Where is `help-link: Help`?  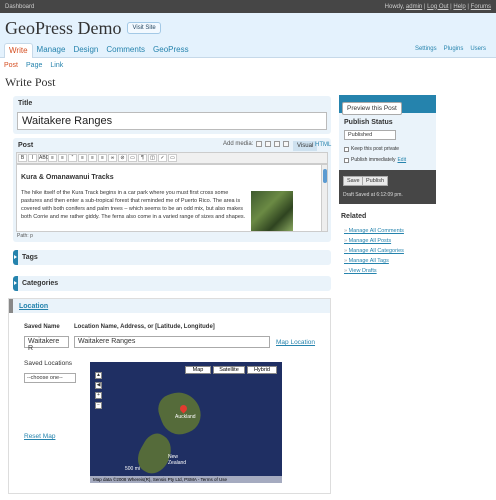
help-link: Help is located at coordinates (459, 7).